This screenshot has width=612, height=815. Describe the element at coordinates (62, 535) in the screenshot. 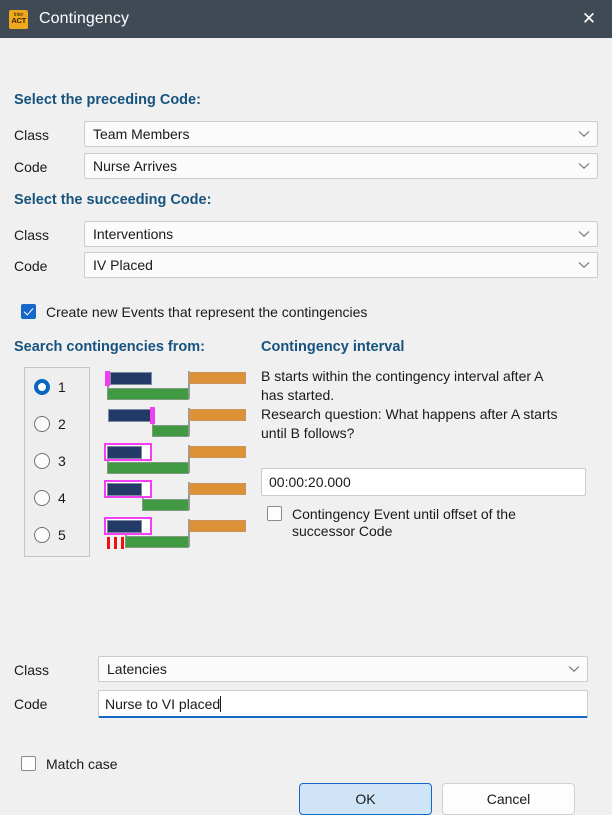

I see `radio-label-5: 5` at that location.